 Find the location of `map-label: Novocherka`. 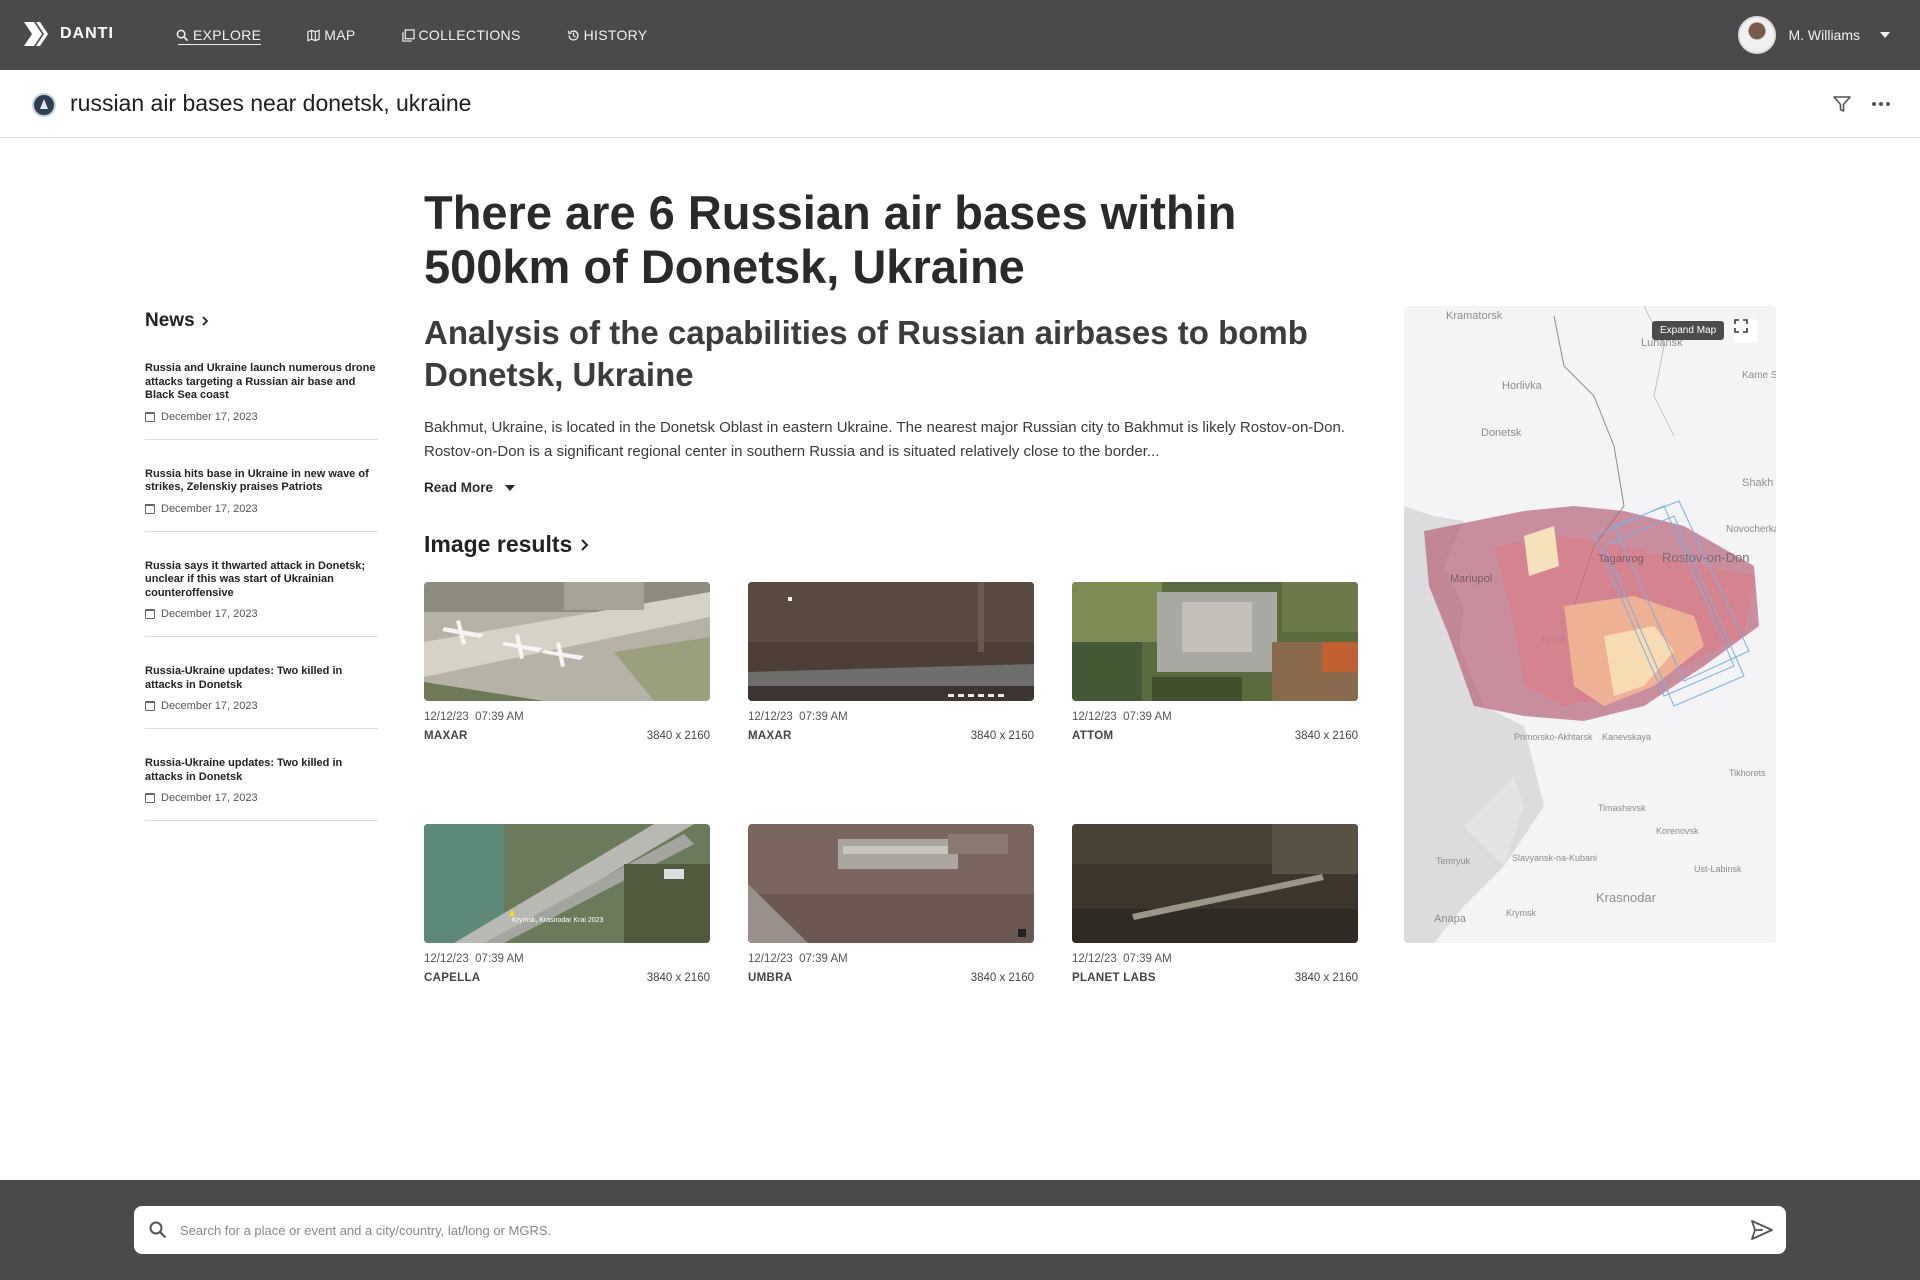

map-label: Novocherka is located at coordinates (1751, 529).